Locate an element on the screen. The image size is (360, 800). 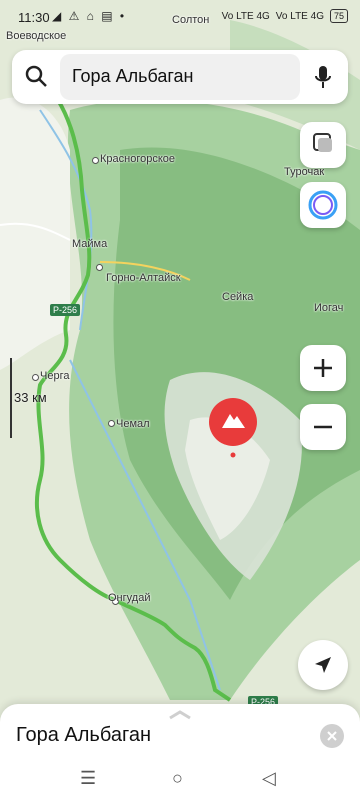
layers-button is located at coordinates (323, 145).